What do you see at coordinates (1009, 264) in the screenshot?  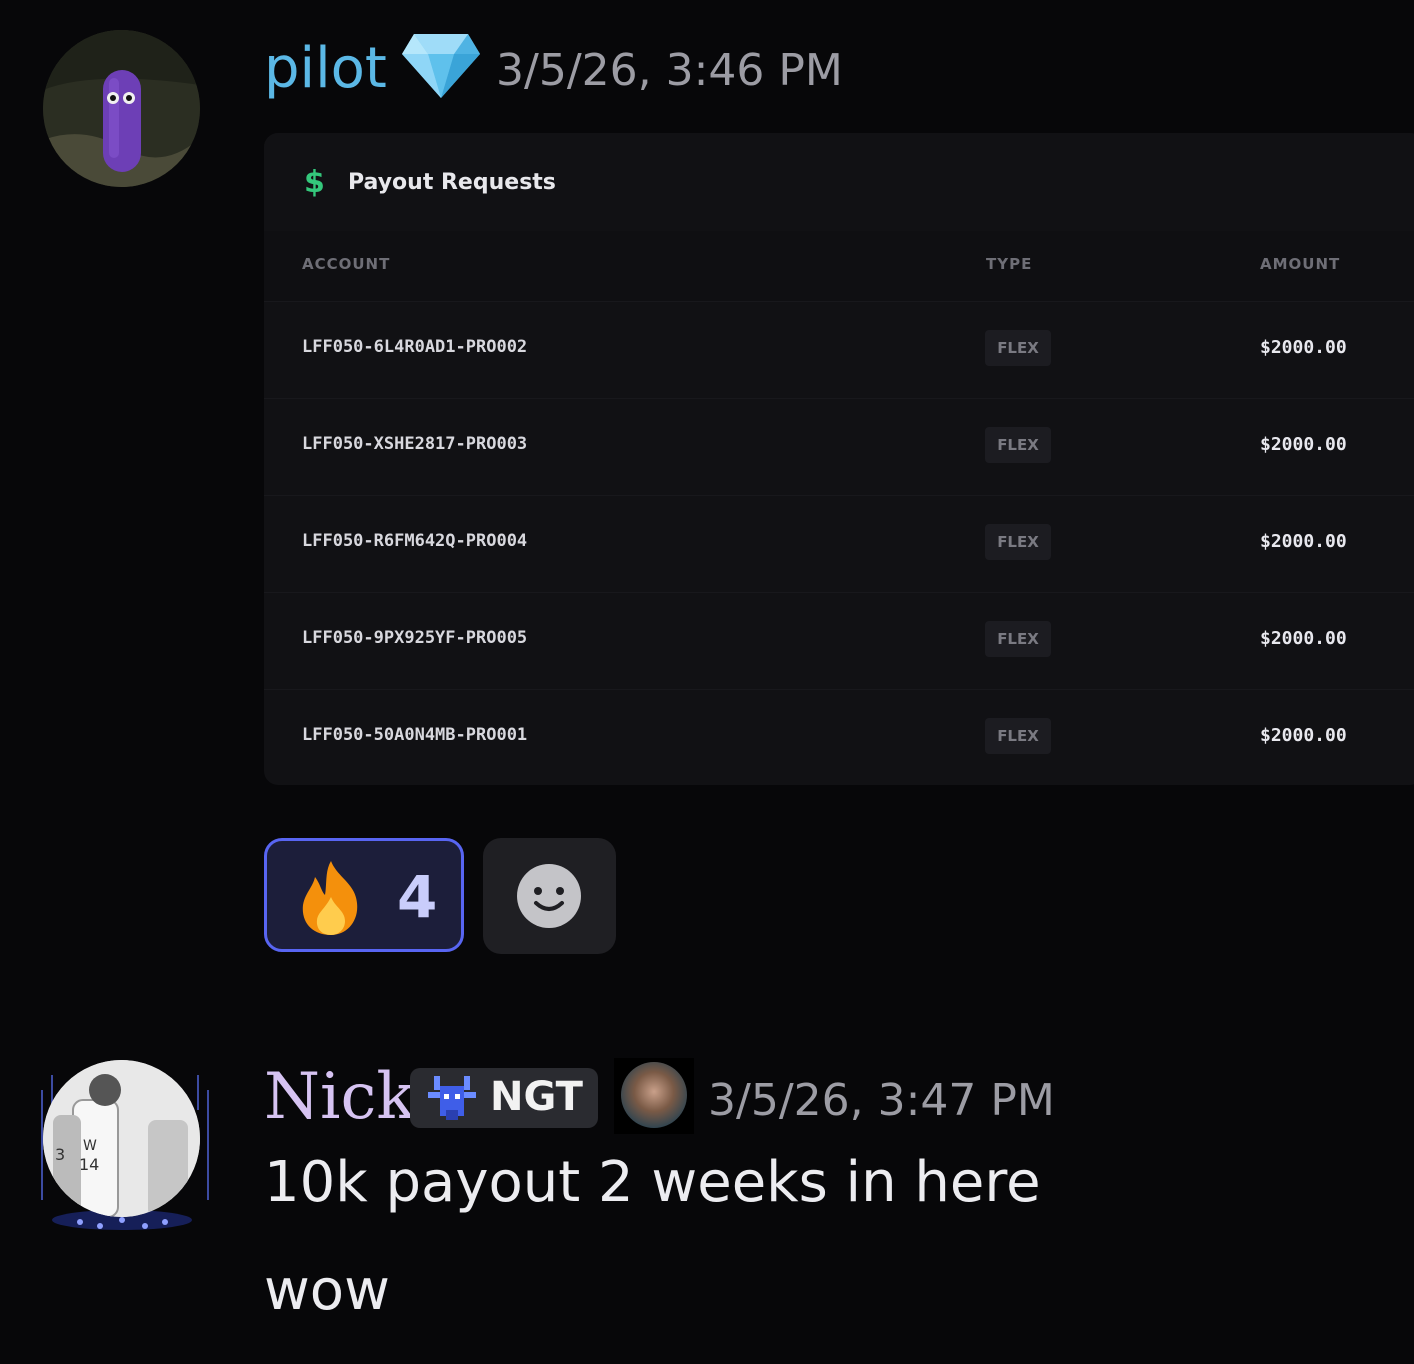 I see `column-header-type: TYPE` at bounding box center [1009, 264].